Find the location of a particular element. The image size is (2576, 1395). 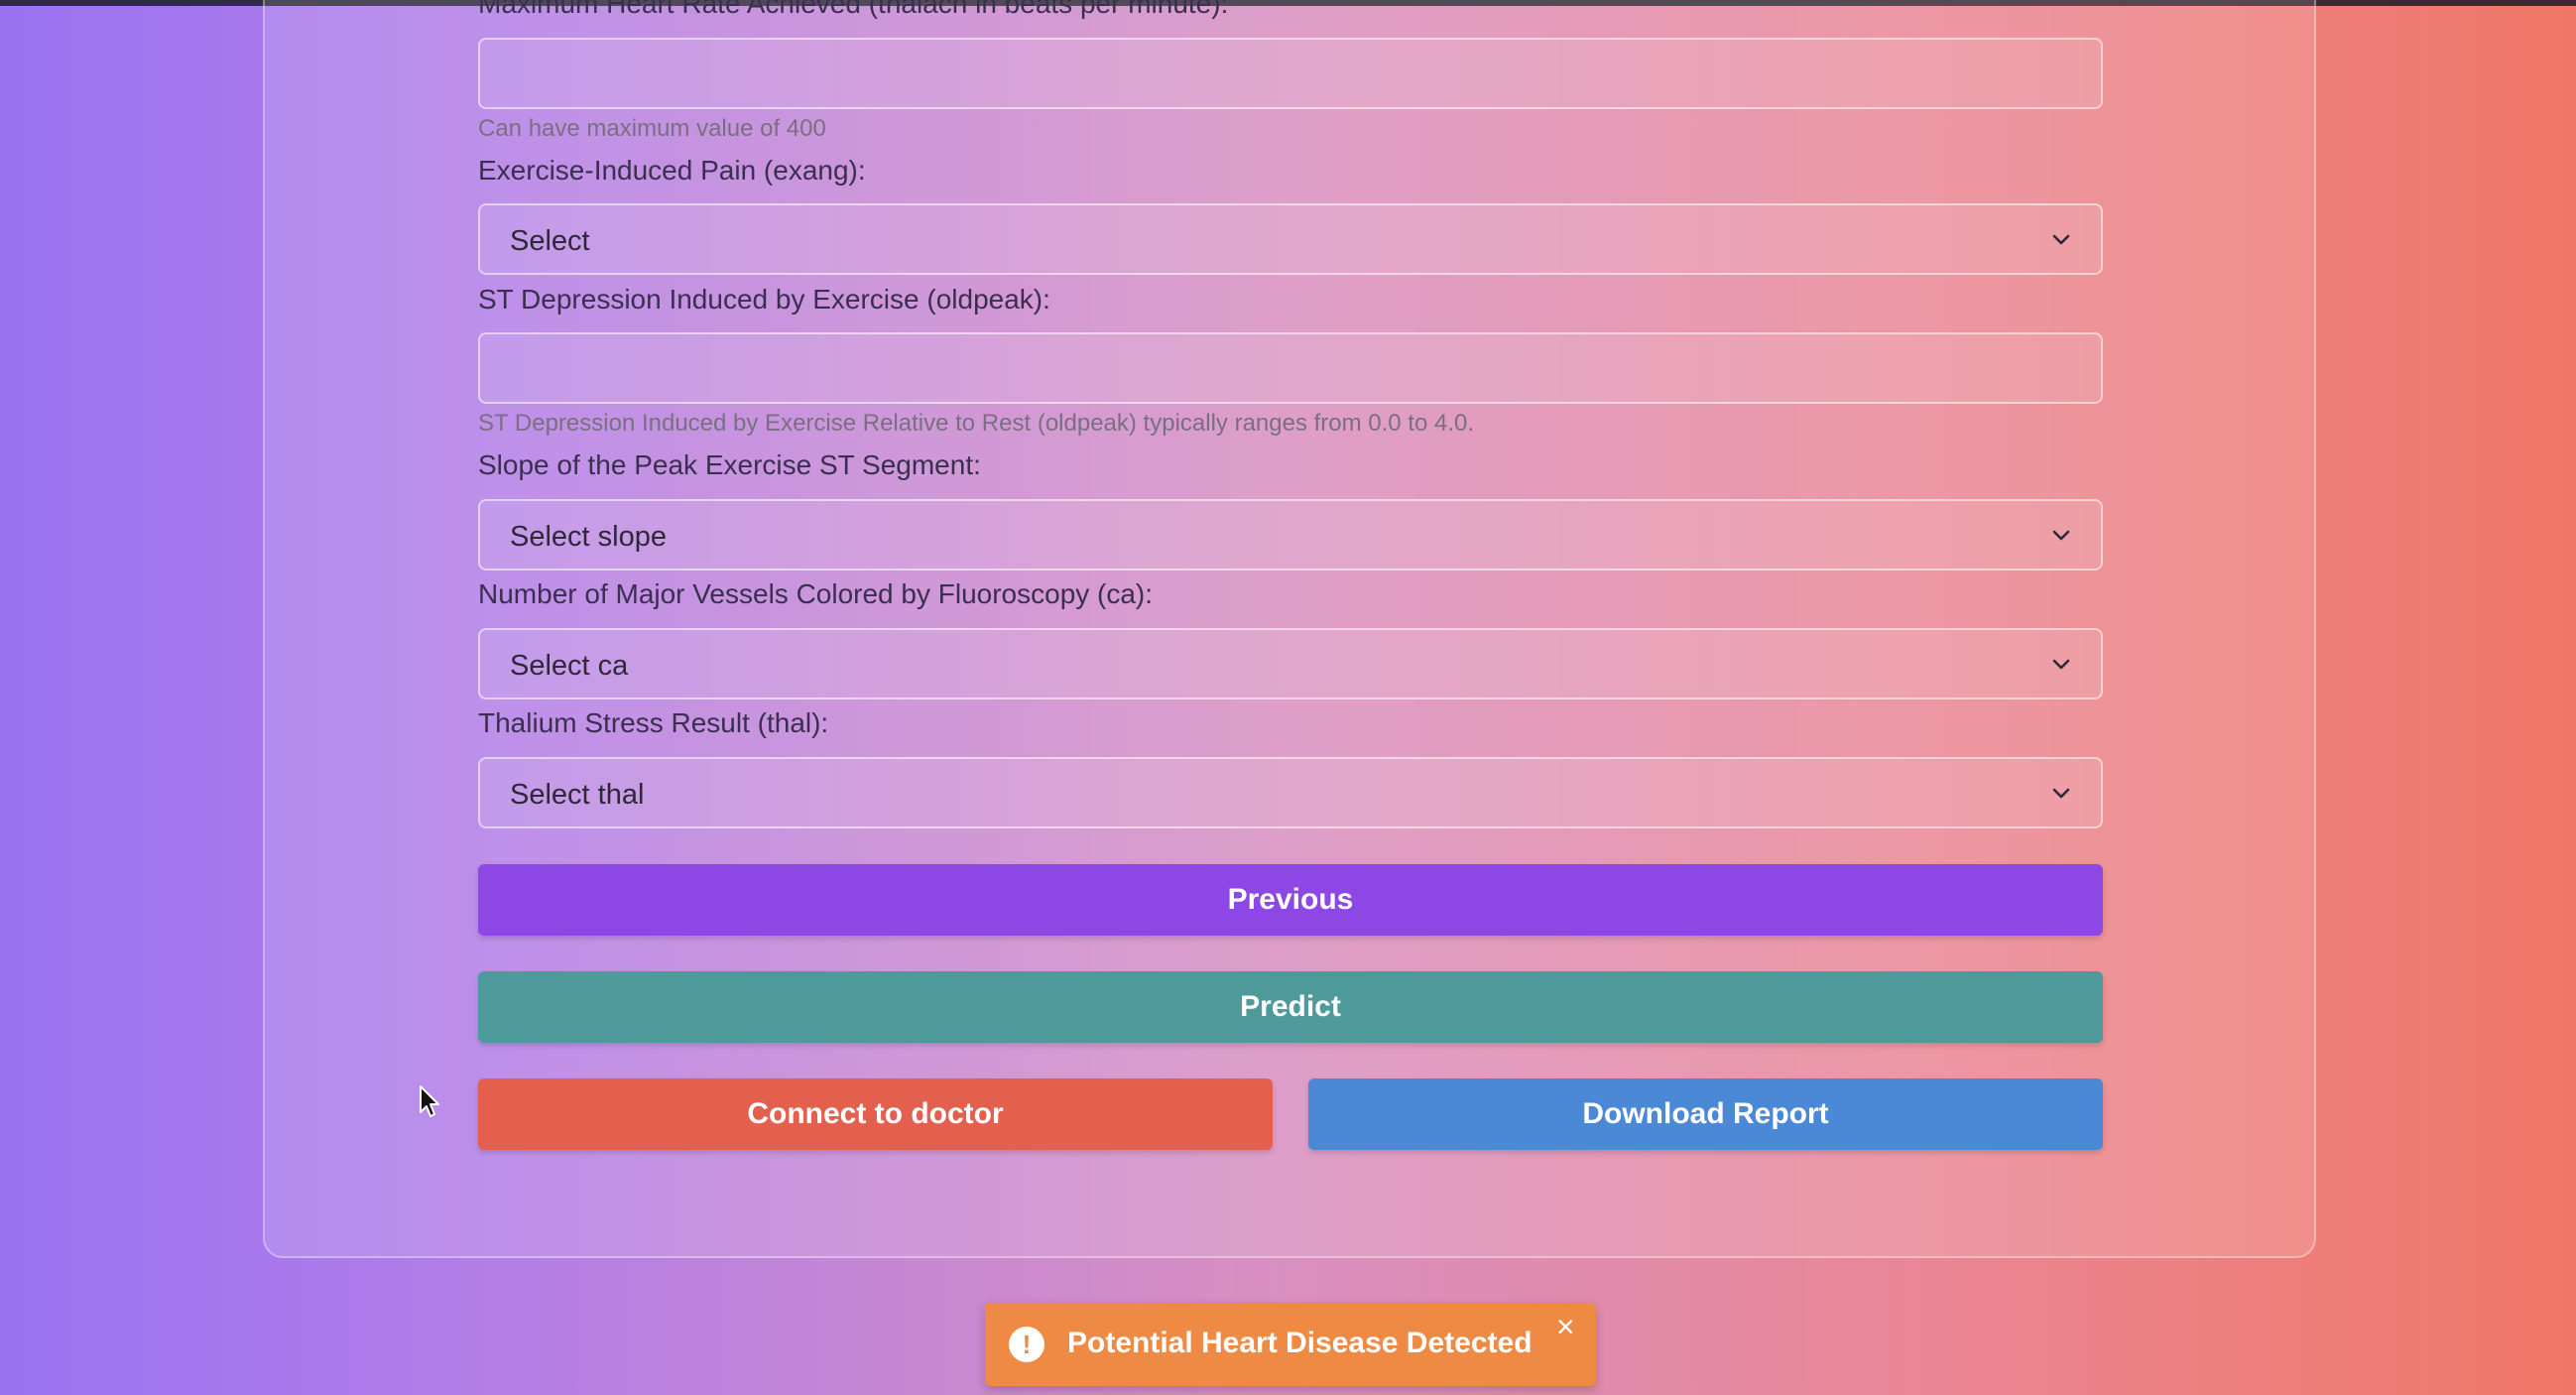

oldpeak-input is located at coordinates (1290, 368).